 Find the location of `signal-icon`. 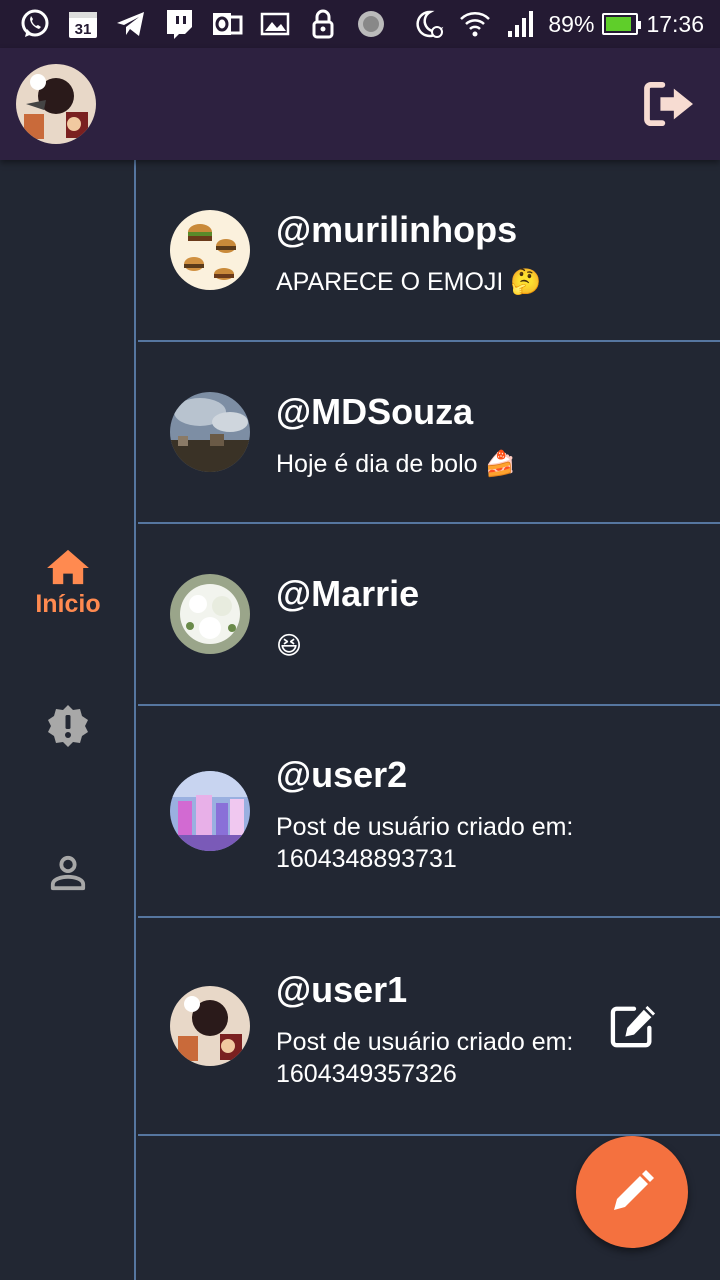

signal-icon is located at coordinates (521, 24).